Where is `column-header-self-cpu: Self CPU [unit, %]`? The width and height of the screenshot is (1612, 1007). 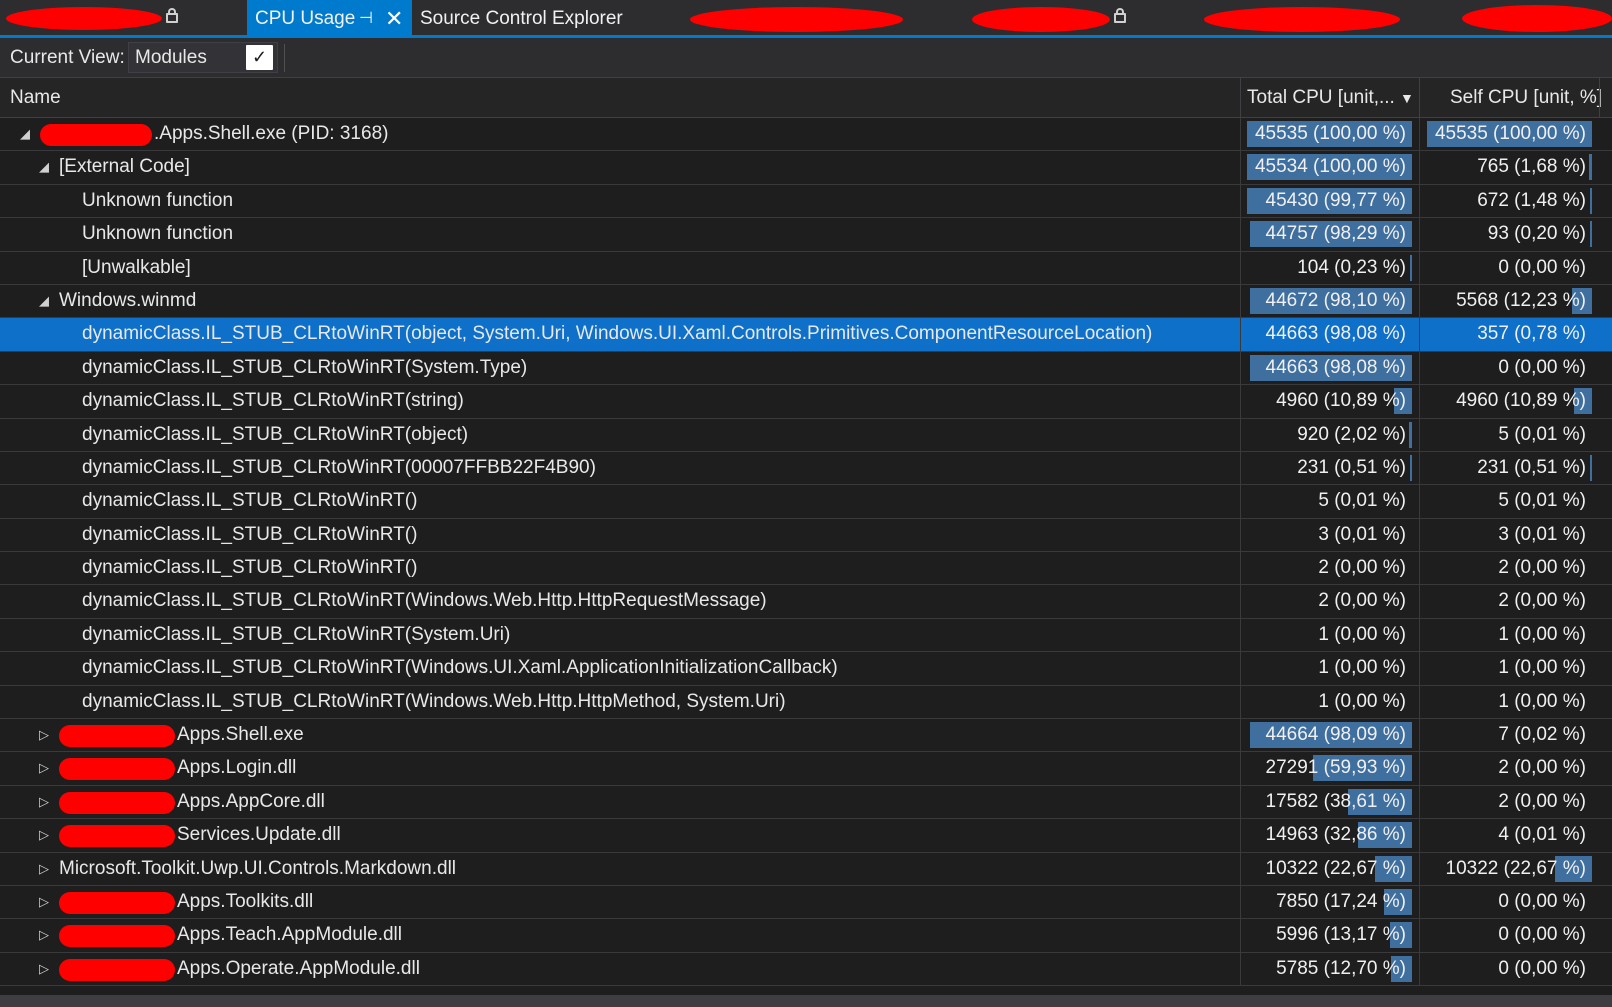
column-header-self-cpu: Self CPU [unit, %] is located at coordinates (1526, 98).